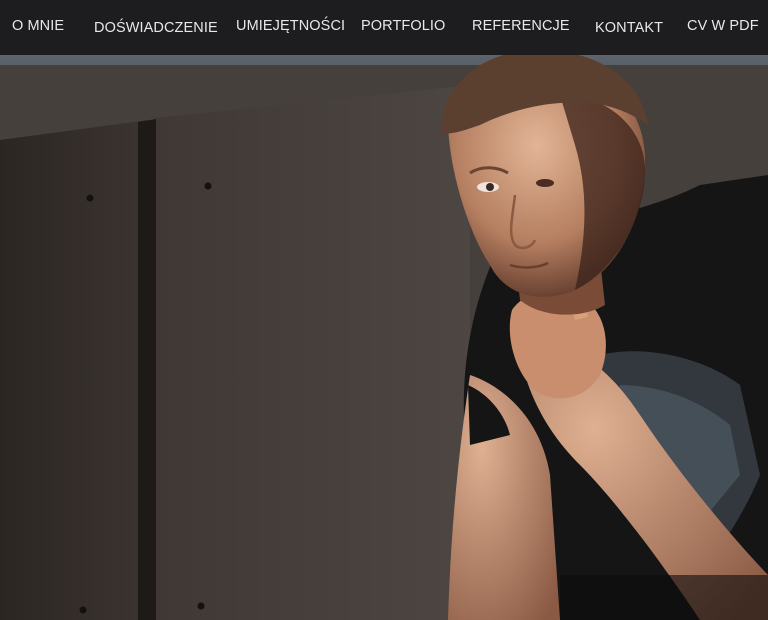 The height and width of the screenshot is (620, 768). Describe the element at coordinates (723, 26) in the screenshot. I see `nav-item-cv-pdf: CV W PDF` at that location.